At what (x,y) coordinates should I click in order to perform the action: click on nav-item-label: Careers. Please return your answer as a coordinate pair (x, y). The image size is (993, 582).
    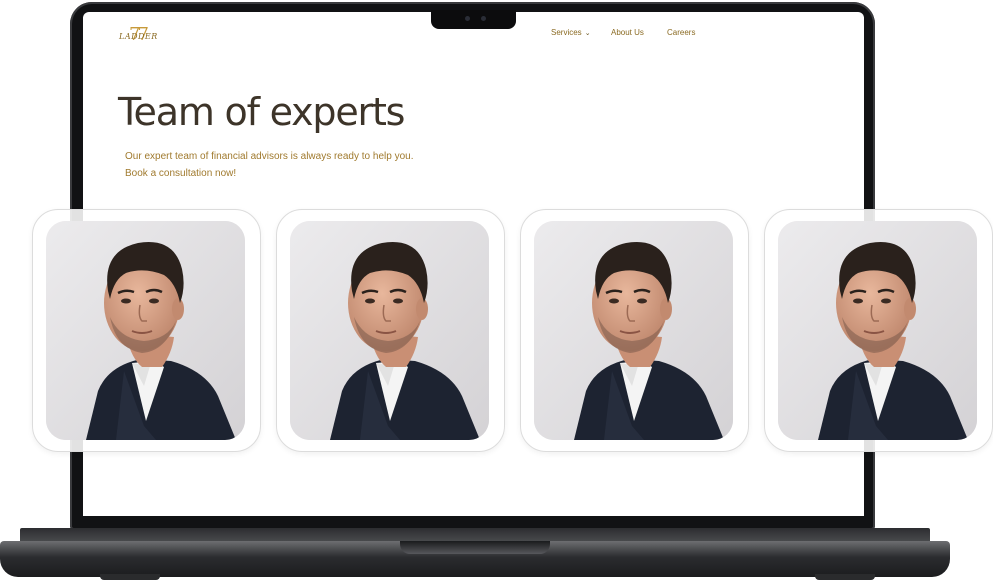
    Looking at the image, I should click on (681, 32).